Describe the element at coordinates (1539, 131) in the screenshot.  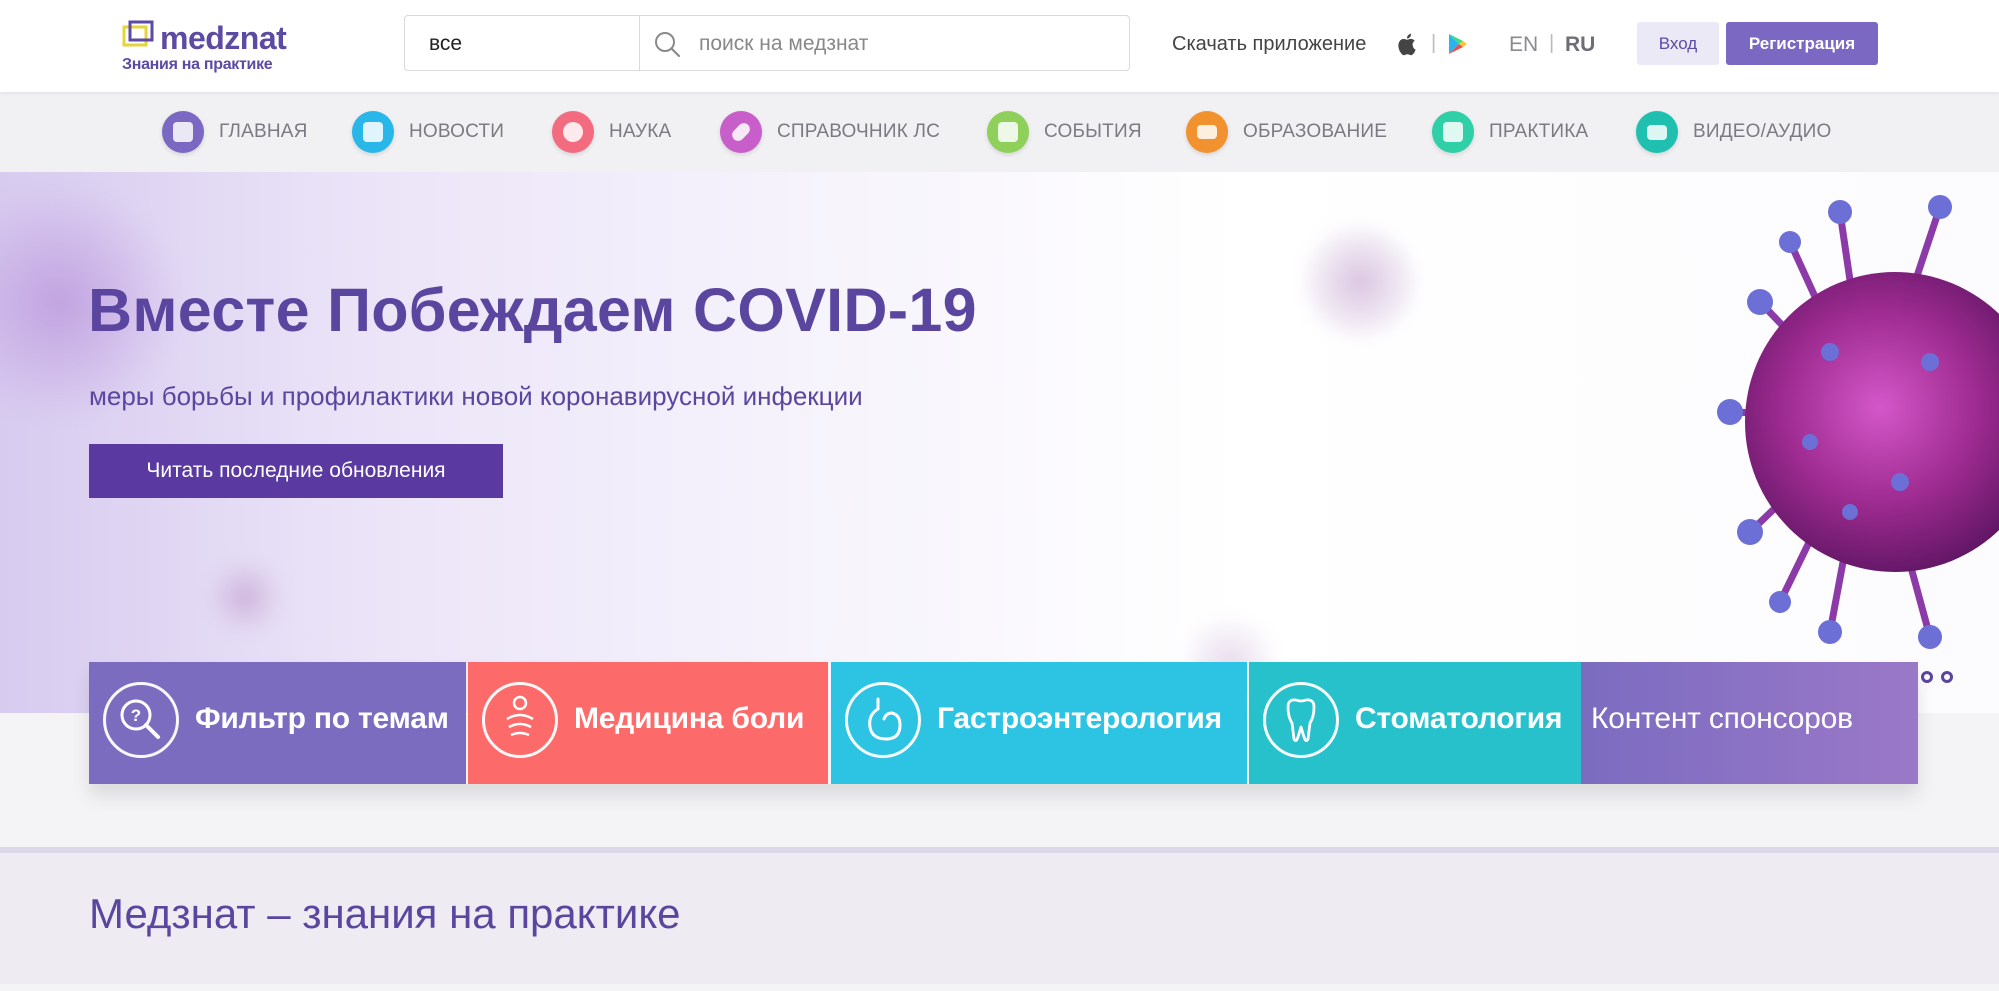
I see `nav-item-label: ПРАКТИКА` at that location.